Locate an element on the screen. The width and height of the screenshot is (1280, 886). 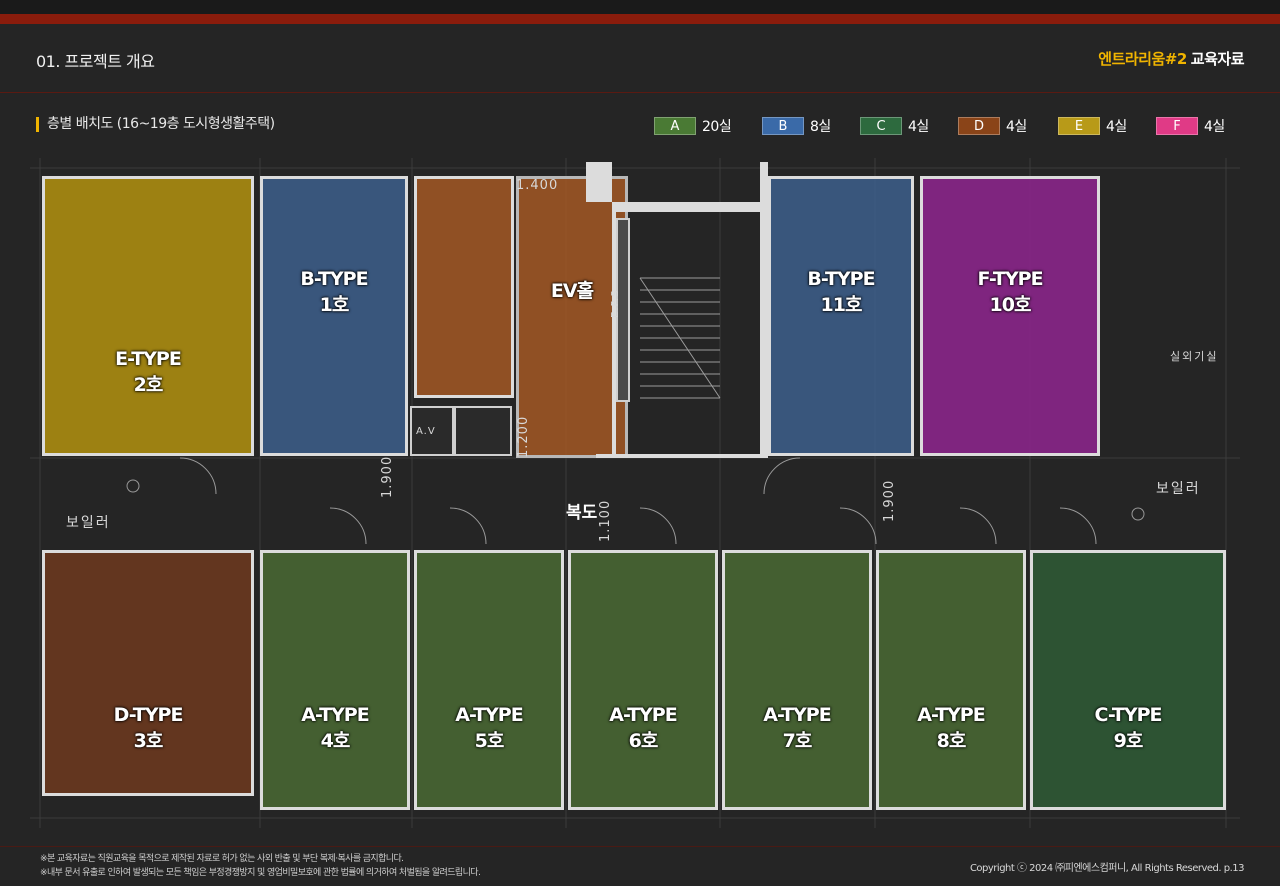
legend-count: 20실 is located at coordinates (717, 127).